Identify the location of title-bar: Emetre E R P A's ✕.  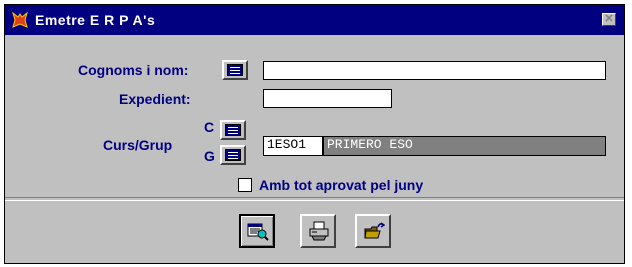
(314, 20).